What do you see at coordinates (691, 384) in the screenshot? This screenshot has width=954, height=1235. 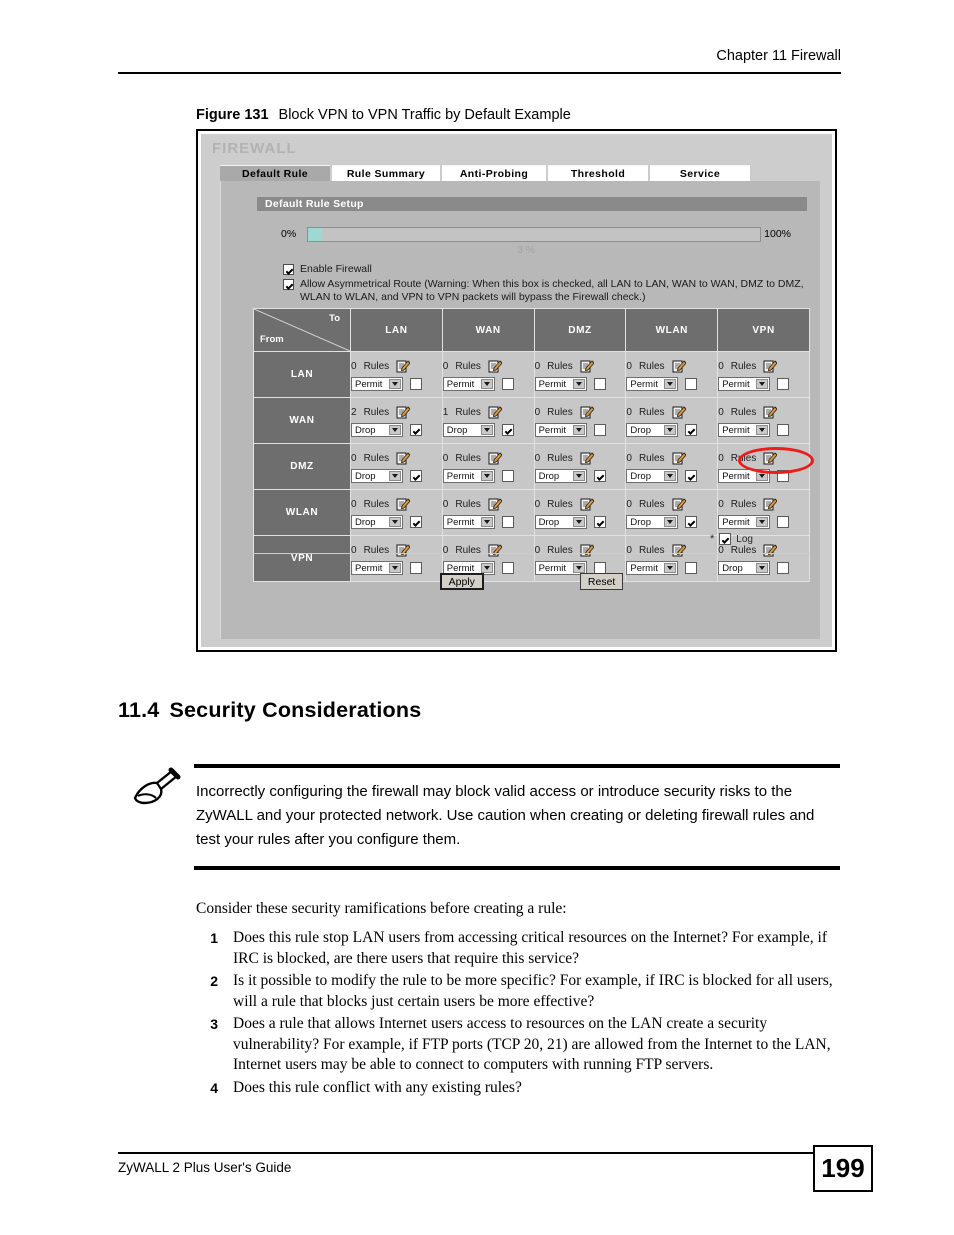 I see `log-checkbox-lan-to-wlan` at bounding box center [691, 384].